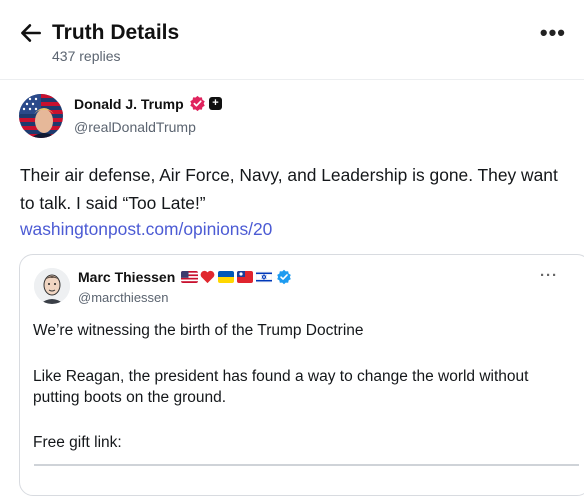 The width and height of the screenshot is (584, 496). What do you see at coordinates (207, 277) in the screenshot?
I see `red-heart-icon` at bounding box center [207, 277].